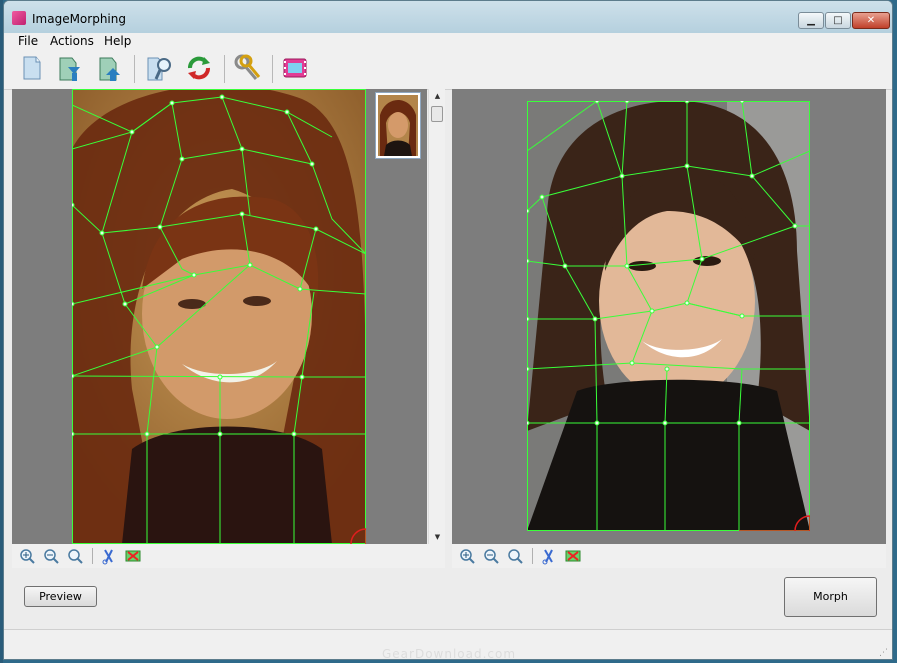 The width and height of the screenshot is (897, 663). I want to click on menu-help: Help, so click(117, 41).